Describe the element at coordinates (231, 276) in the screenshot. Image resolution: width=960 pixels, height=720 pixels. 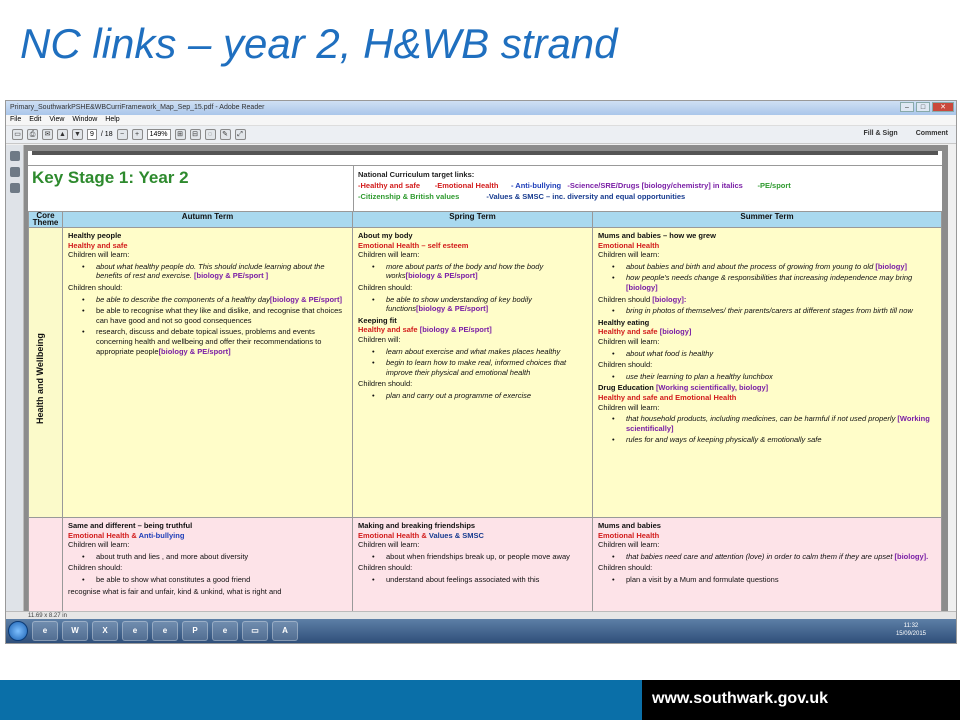
I see `item-tag: [biology & PE/sport ]` at that location.